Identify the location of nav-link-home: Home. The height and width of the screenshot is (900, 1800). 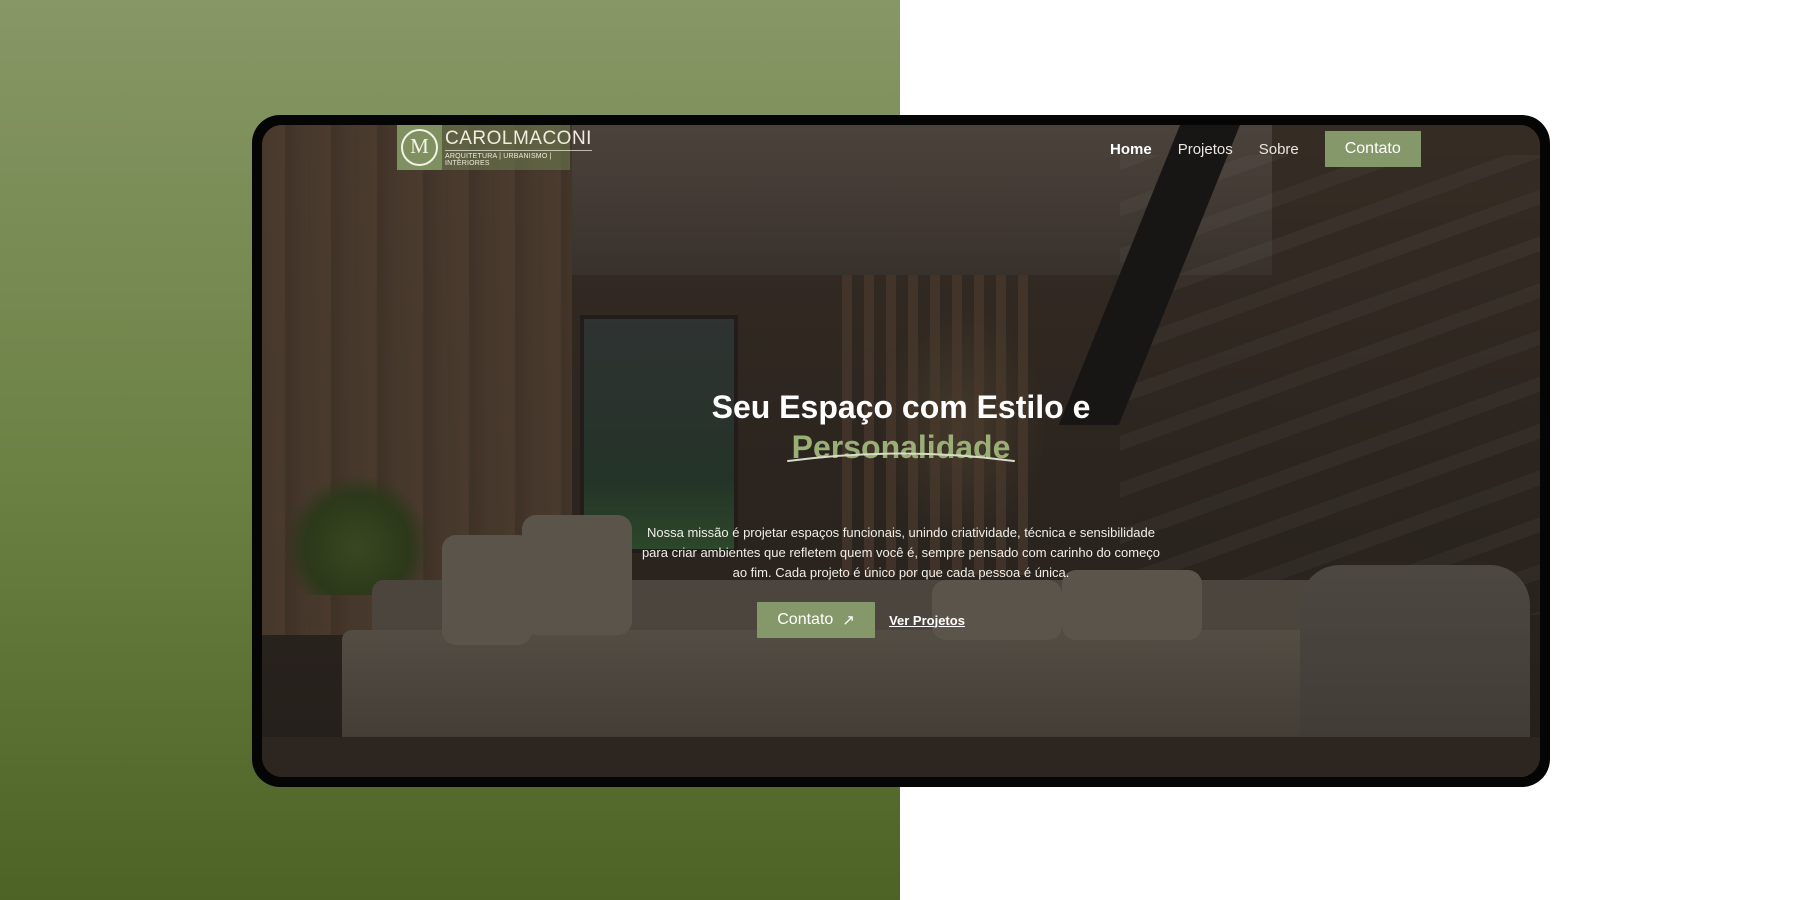
(1131, 149).